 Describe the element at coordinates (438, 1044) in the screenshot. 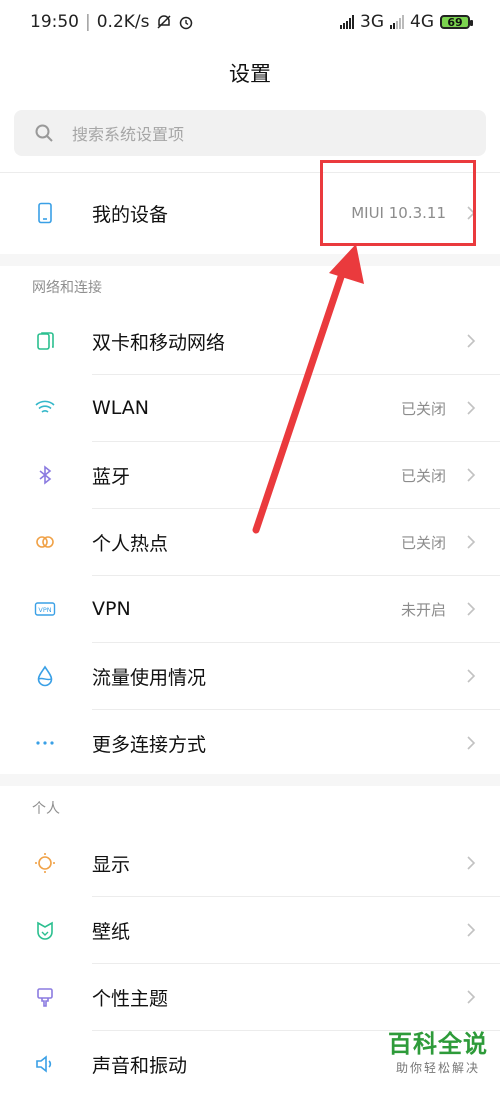

I see `watermark-title: 百科全说` at that location.